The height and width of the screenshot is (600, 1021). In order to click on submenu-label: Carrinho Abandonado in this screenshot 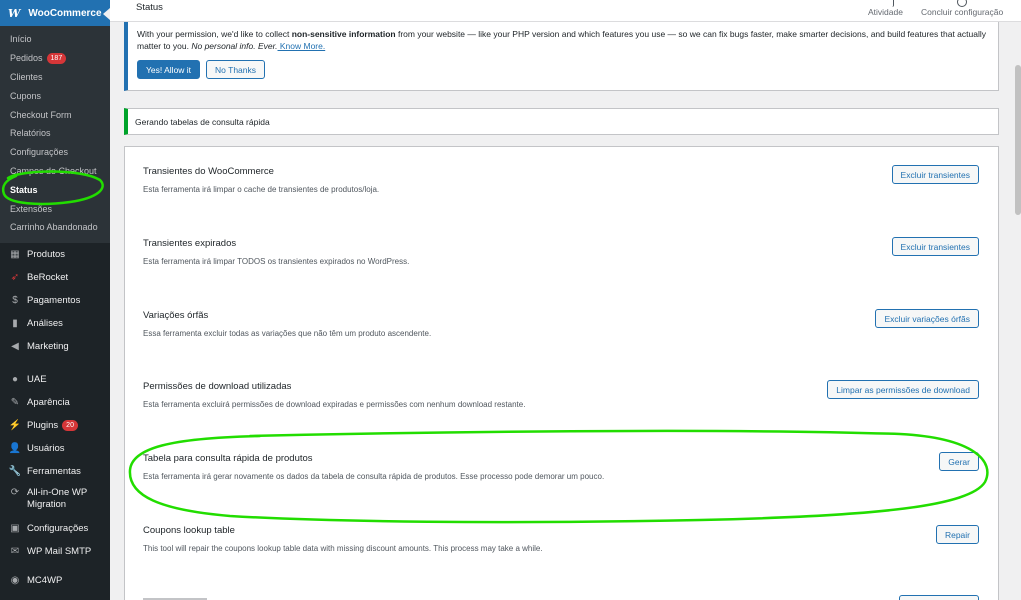, I will do `click(54, 227)`.